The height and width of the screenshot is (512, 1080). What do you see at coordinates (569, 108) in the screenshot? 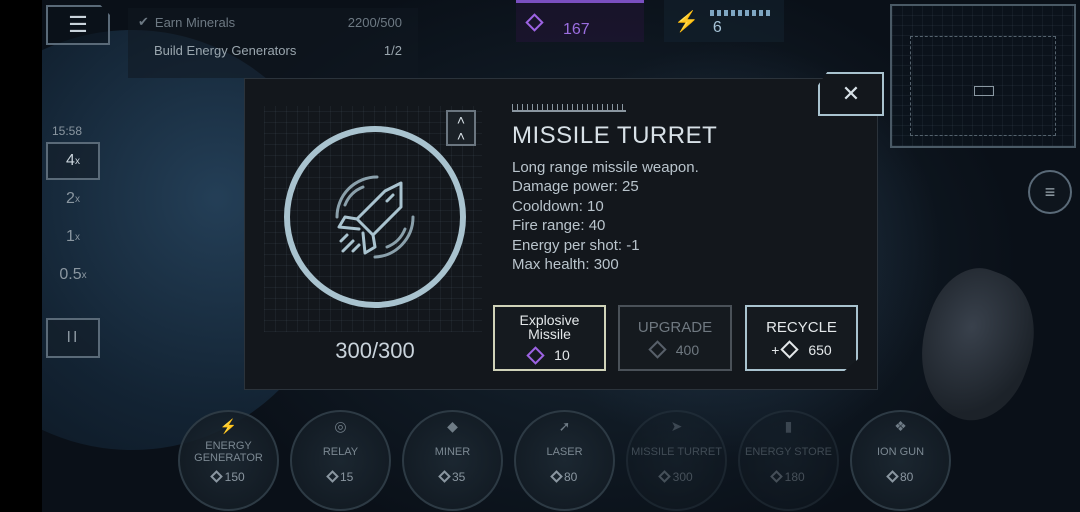
I see `title-decoration` at bounding box center [569, 108].